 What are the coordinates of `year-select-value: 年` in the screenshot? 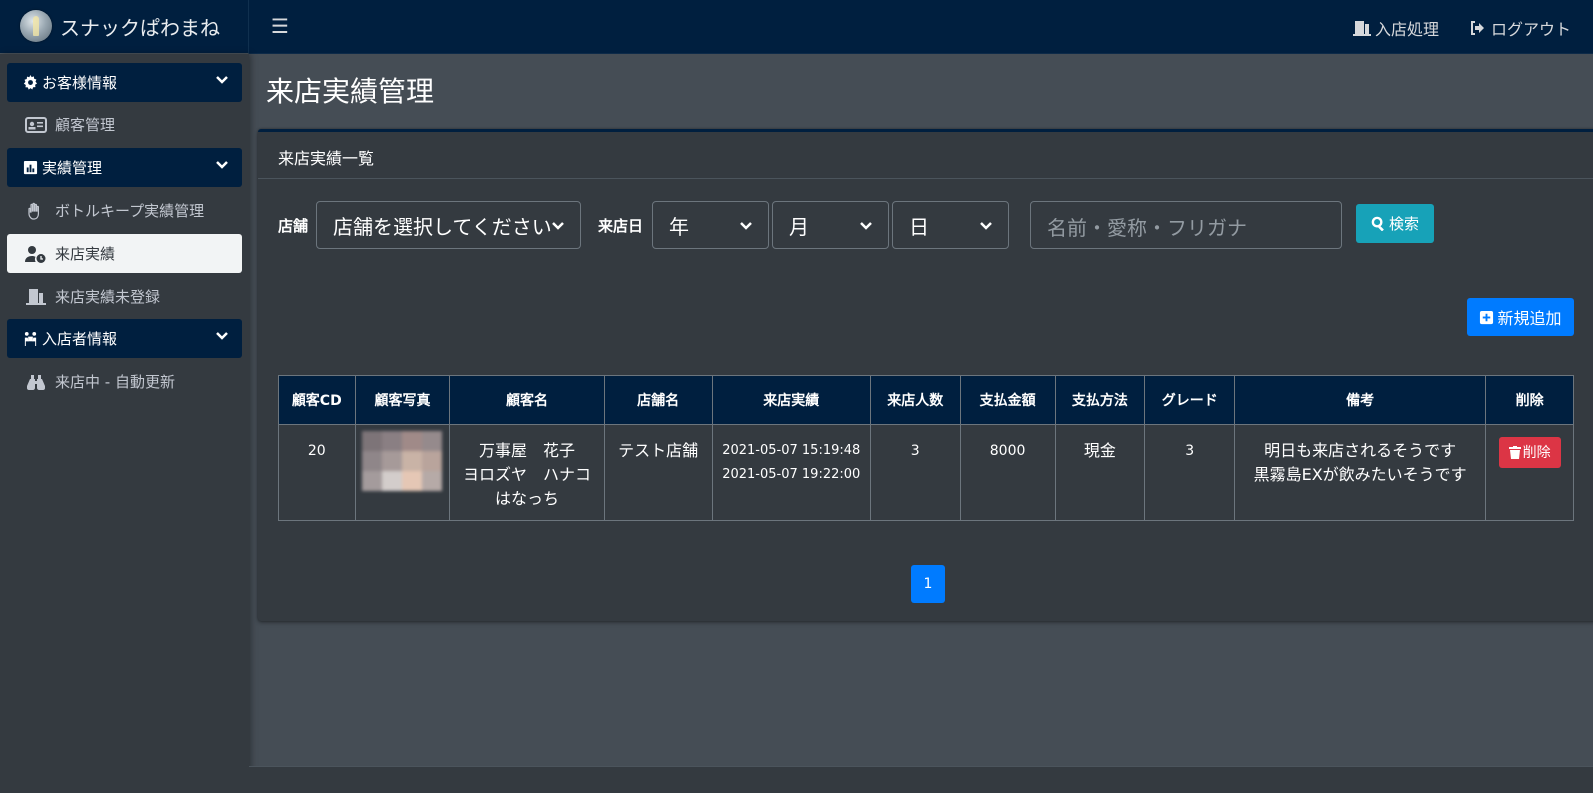 It's located at (679, 226).